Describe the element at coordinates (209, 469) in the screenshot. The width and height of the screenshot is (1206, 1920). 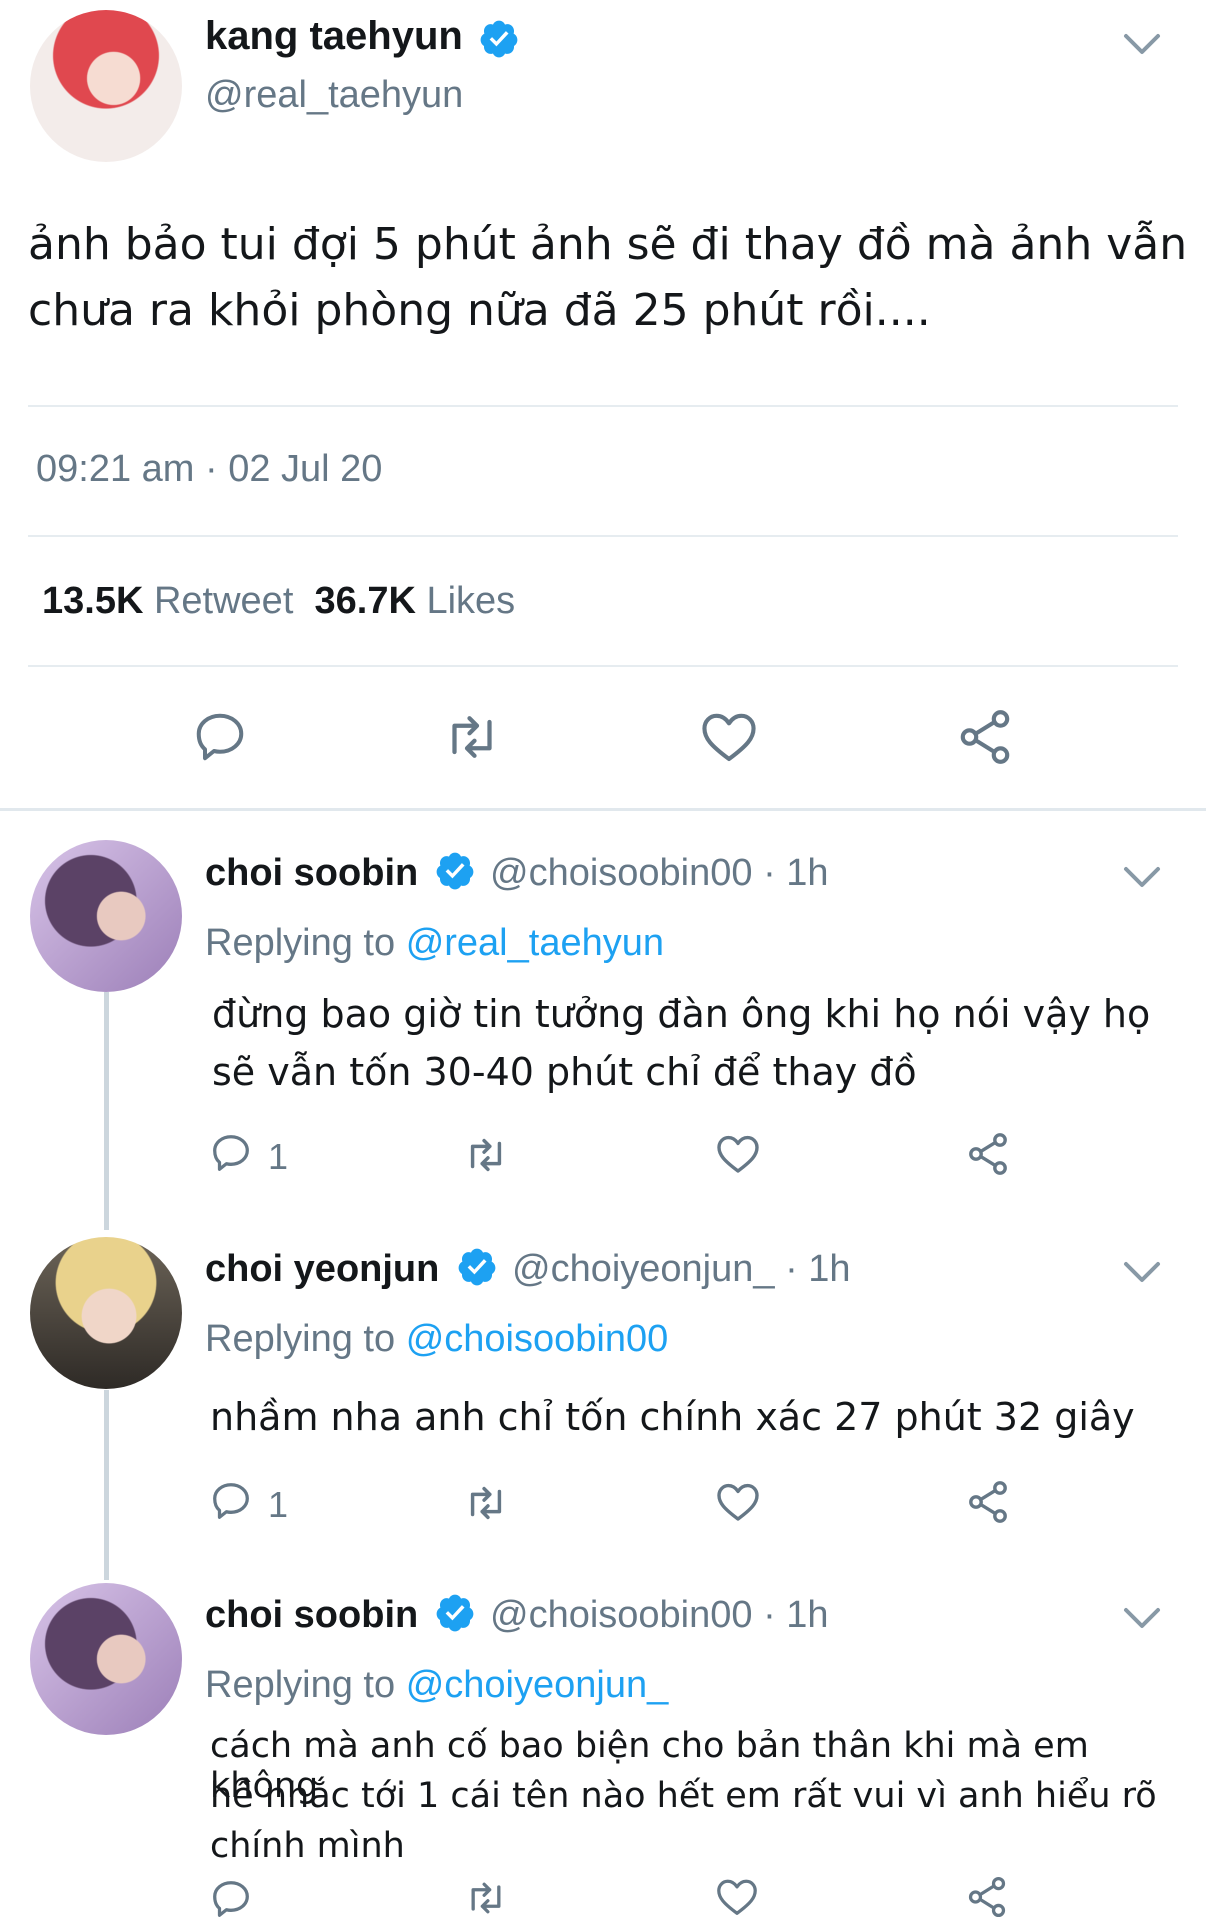
I see `tweet-timestamp: 09:21 am · 02 Jul 20` at that location.